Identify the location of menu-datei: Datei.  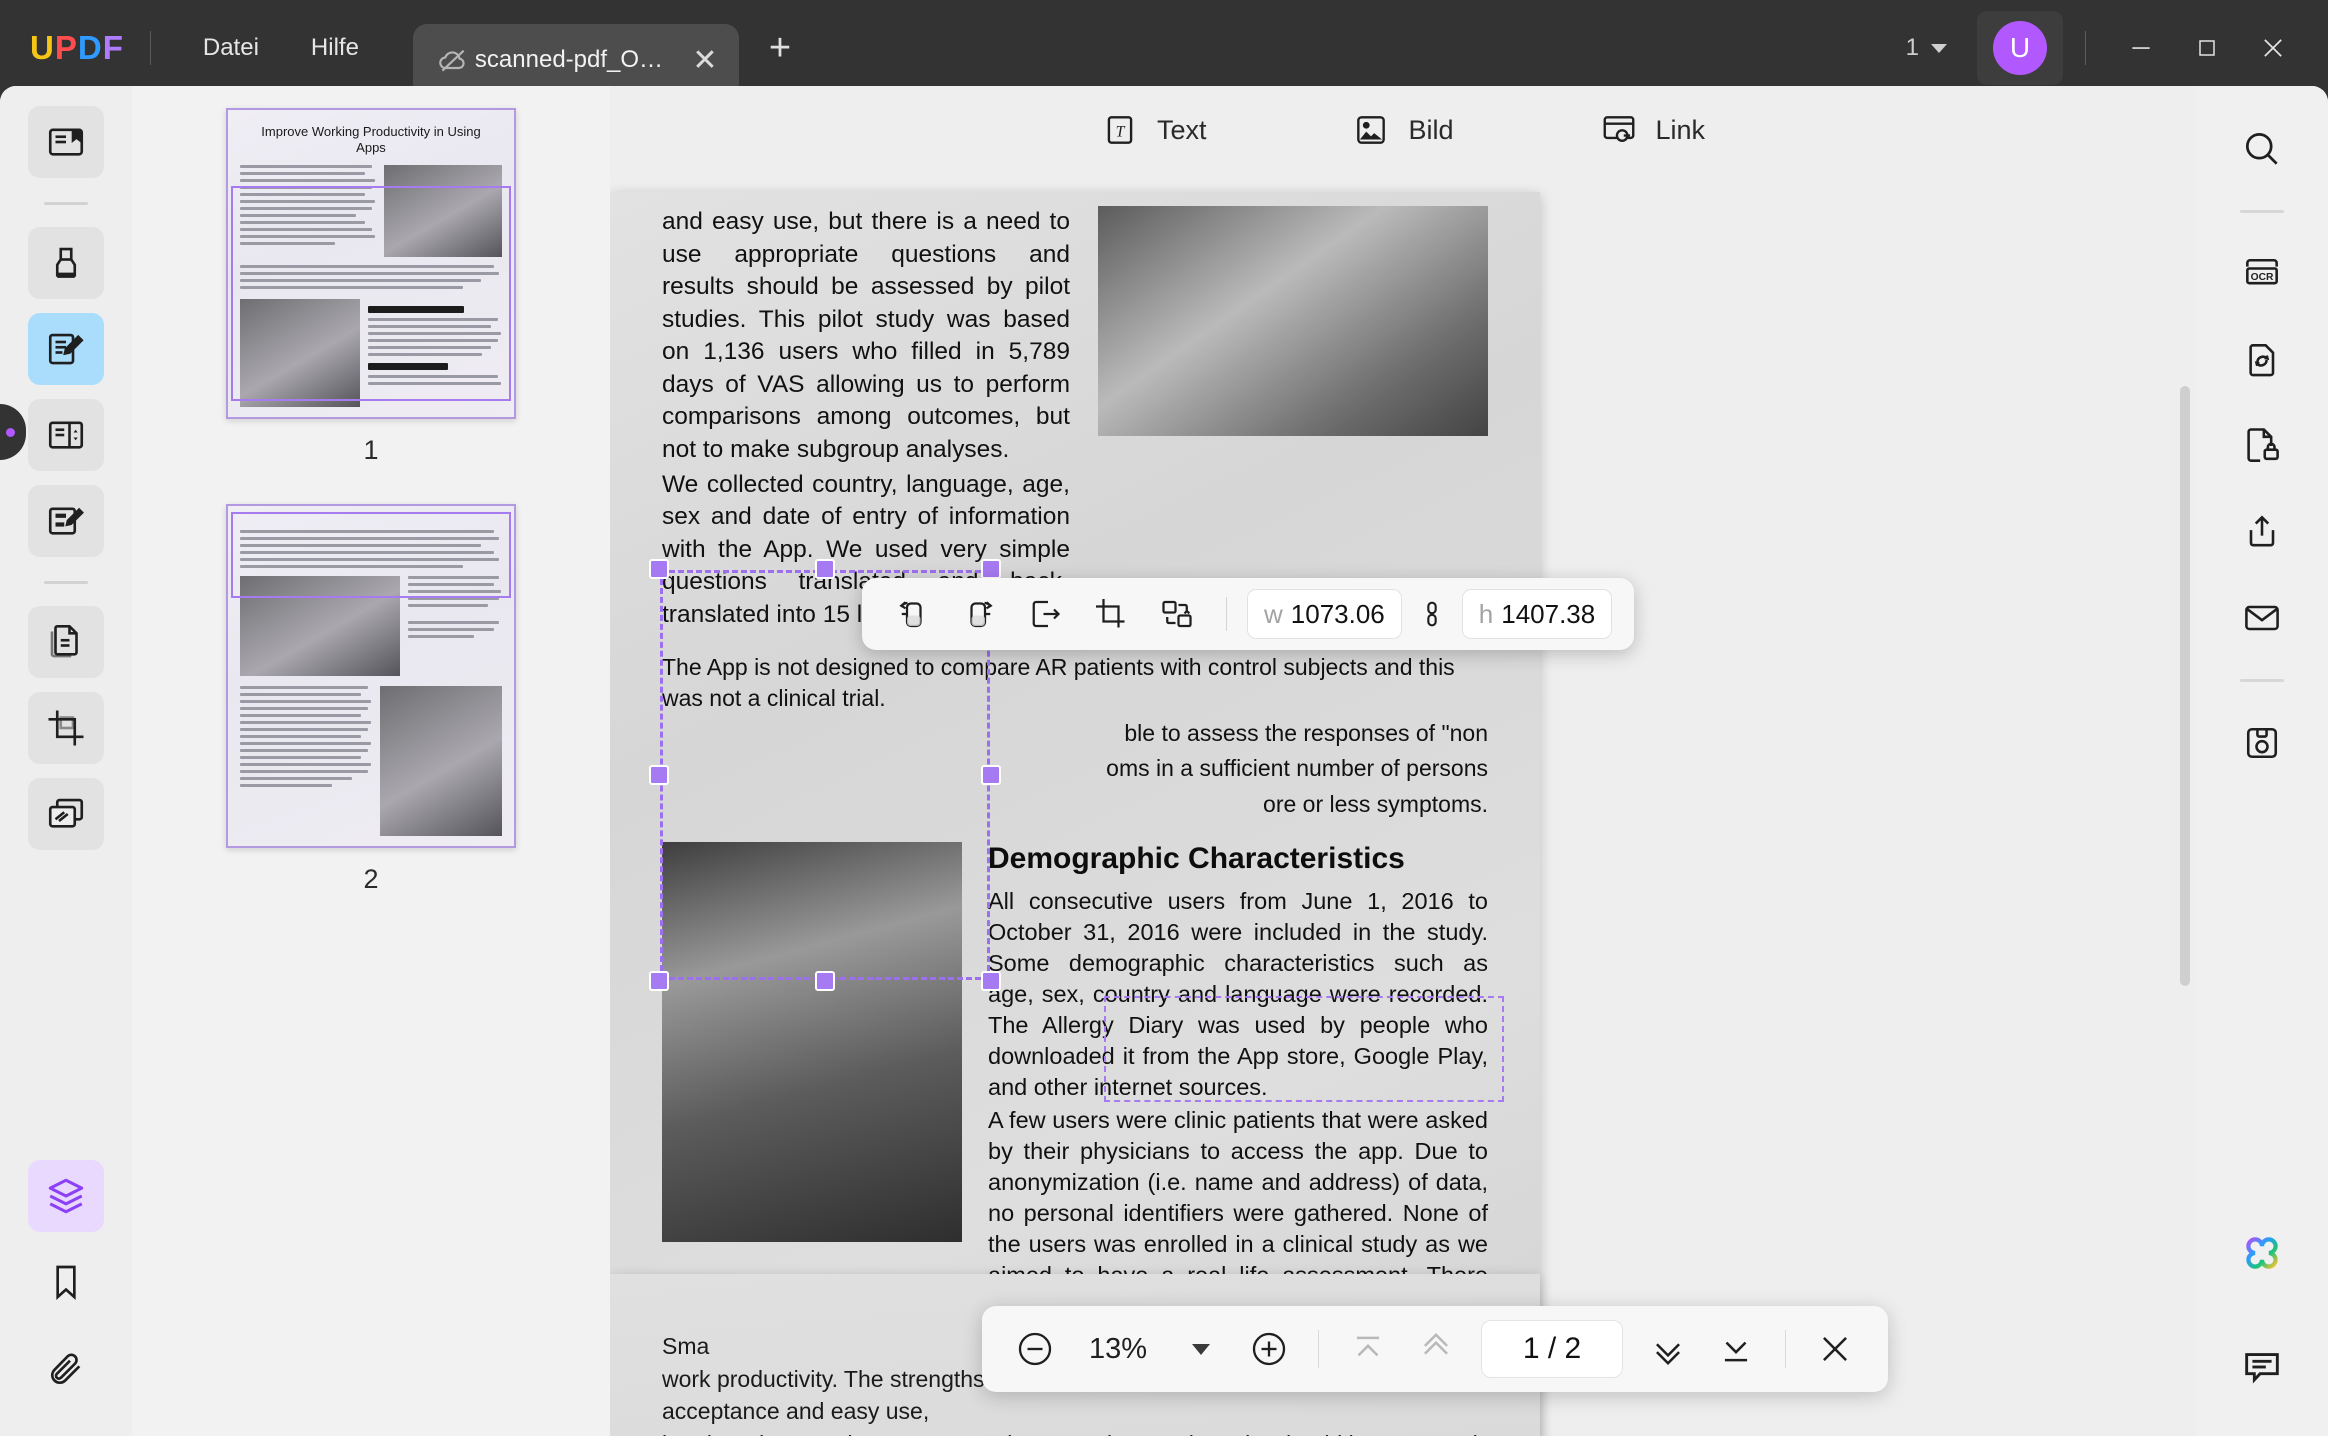
(231, 48).